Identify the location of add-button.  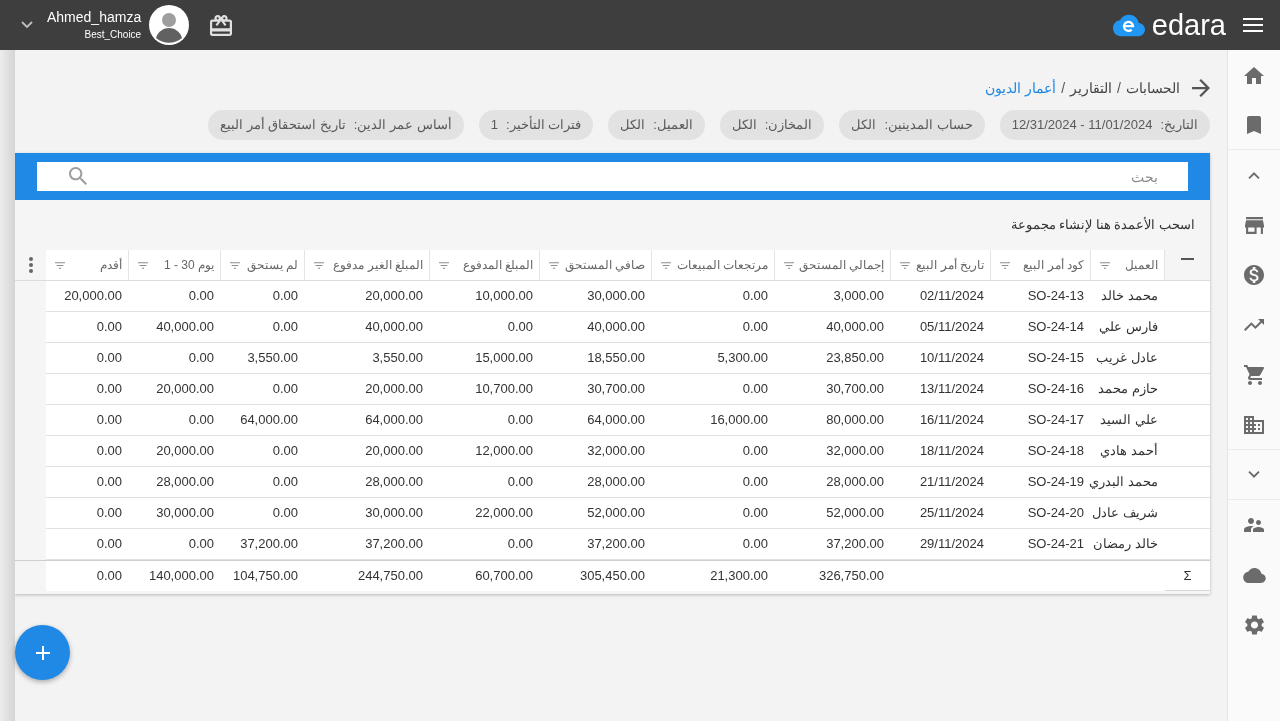
(42, 652).